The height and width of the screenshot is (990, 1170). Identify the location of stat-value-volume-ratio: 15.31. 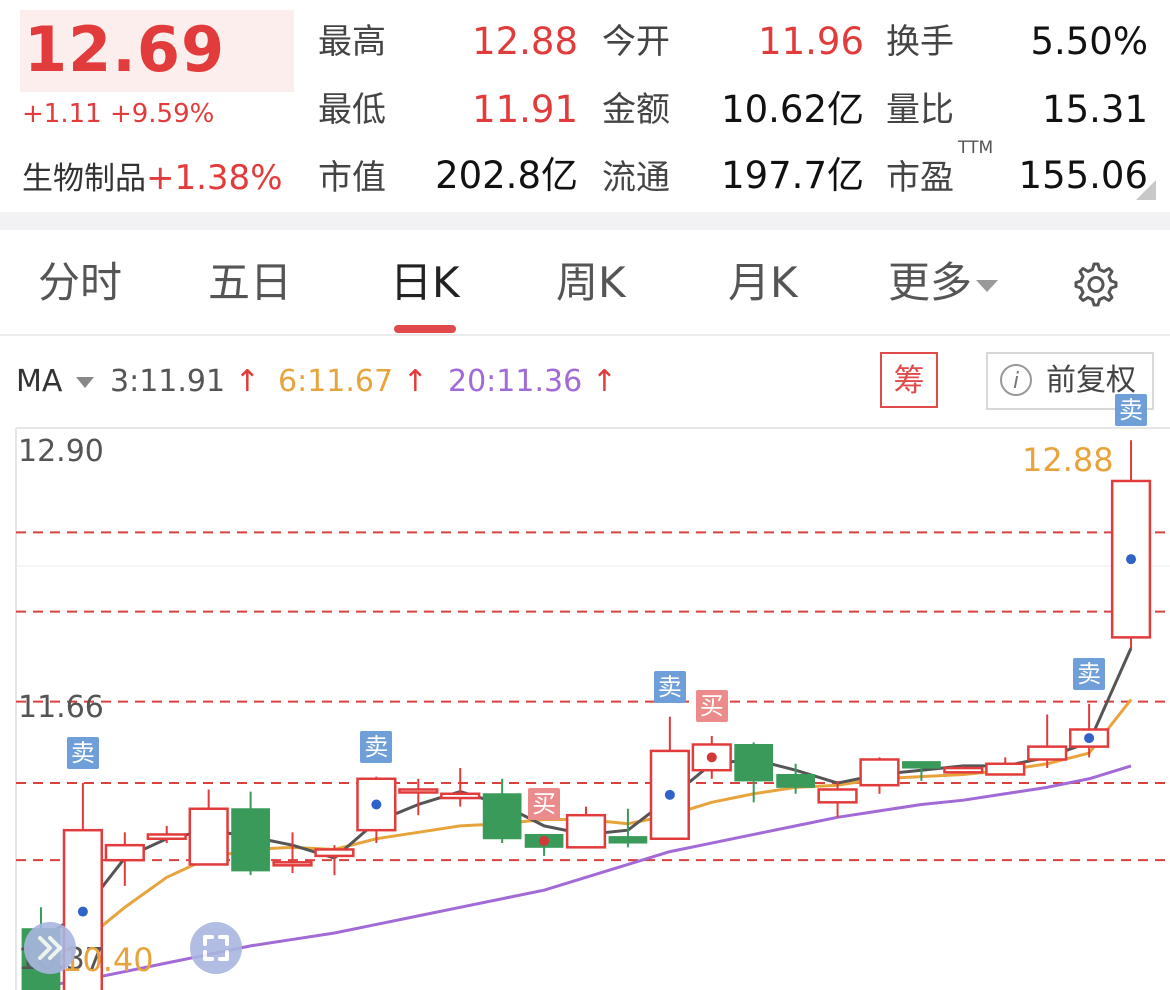
(1095, 109).